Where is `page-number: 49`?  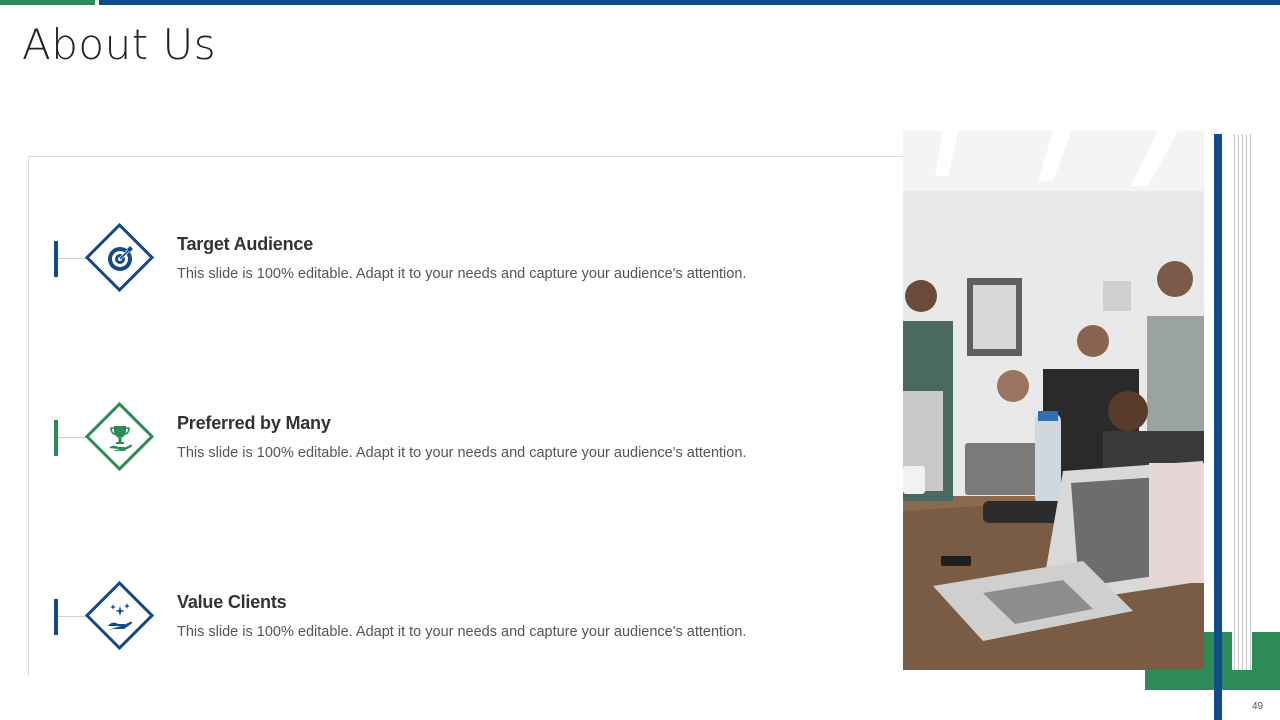 page-number: 49 is located at coordinates (1258, 706).